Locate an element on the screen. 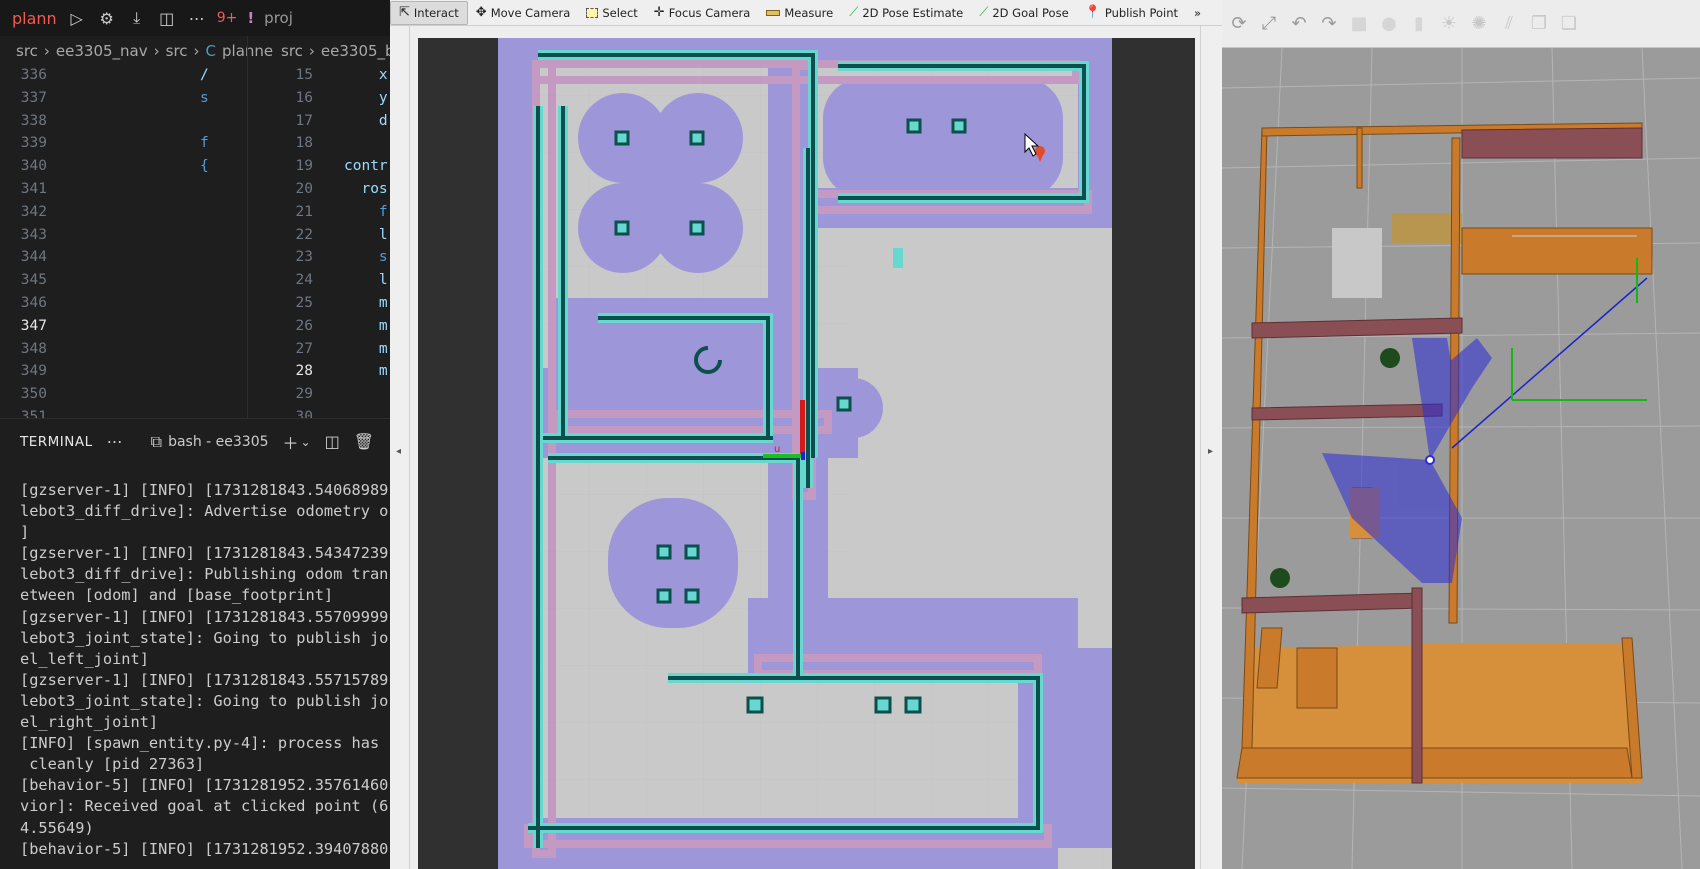 Image resolution: width=1700 pixels, height=869 pixels. line-number: 341 is located at coordinates (33, 188).